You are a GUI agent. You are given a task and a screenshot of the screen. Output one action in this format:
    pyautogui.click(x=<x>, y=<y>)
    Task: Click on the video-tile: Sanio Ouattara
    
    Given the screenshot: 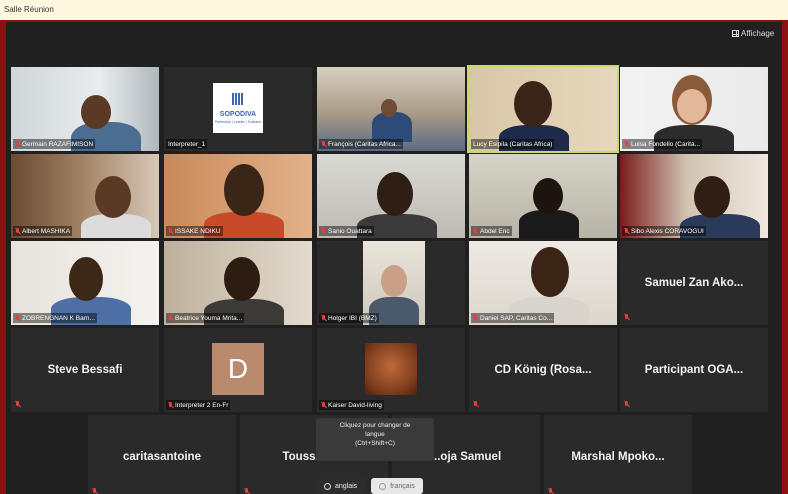 What is the action you would take?
    pyautogui.click(x=391, y=196)
    